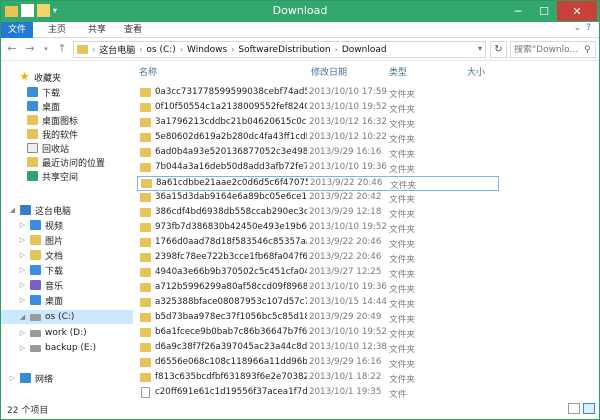  What do you see at coordinates (231, 152) in the screenshot?
I see `file-name: 6ad0b4a93e520136877052c3e4983230` at bounding box center [231, 152].